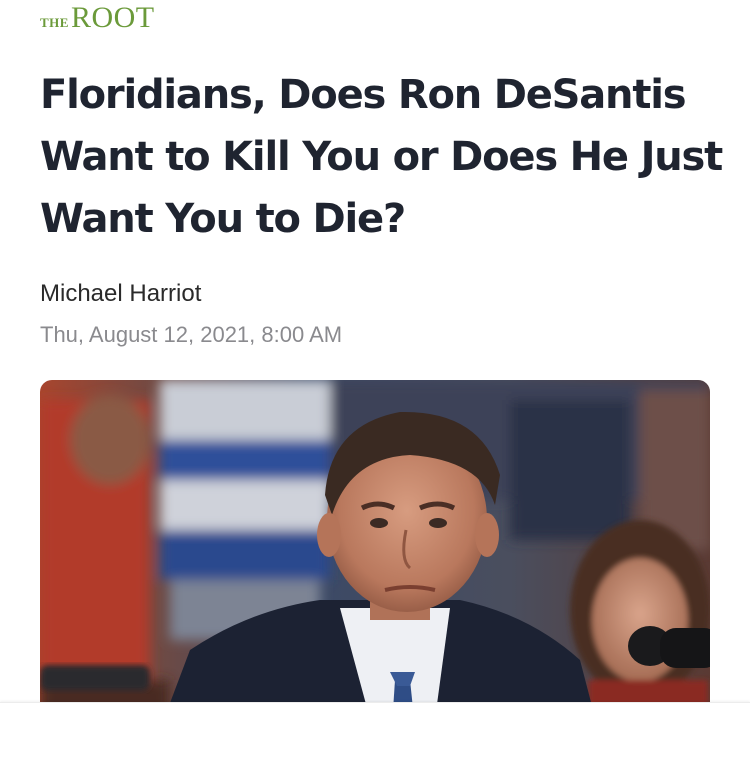  Describe the element at coordinates (112, 17) in the screenshot. I see `logo-root: ROOT` at that location.